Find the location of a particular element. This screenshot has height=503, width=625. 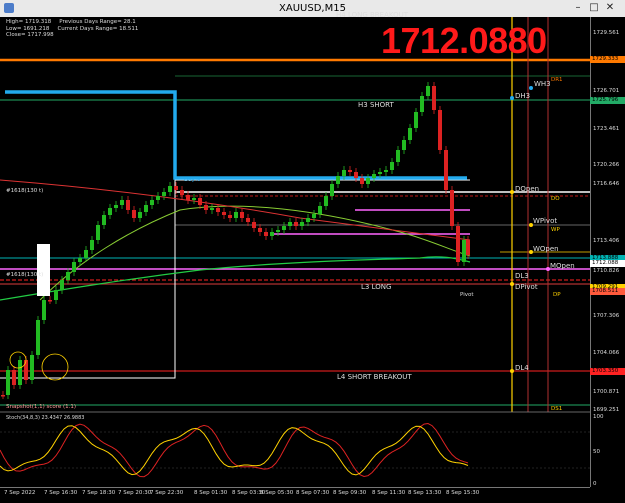

wh3-label: WH3 is located at coordinates (542, 84).